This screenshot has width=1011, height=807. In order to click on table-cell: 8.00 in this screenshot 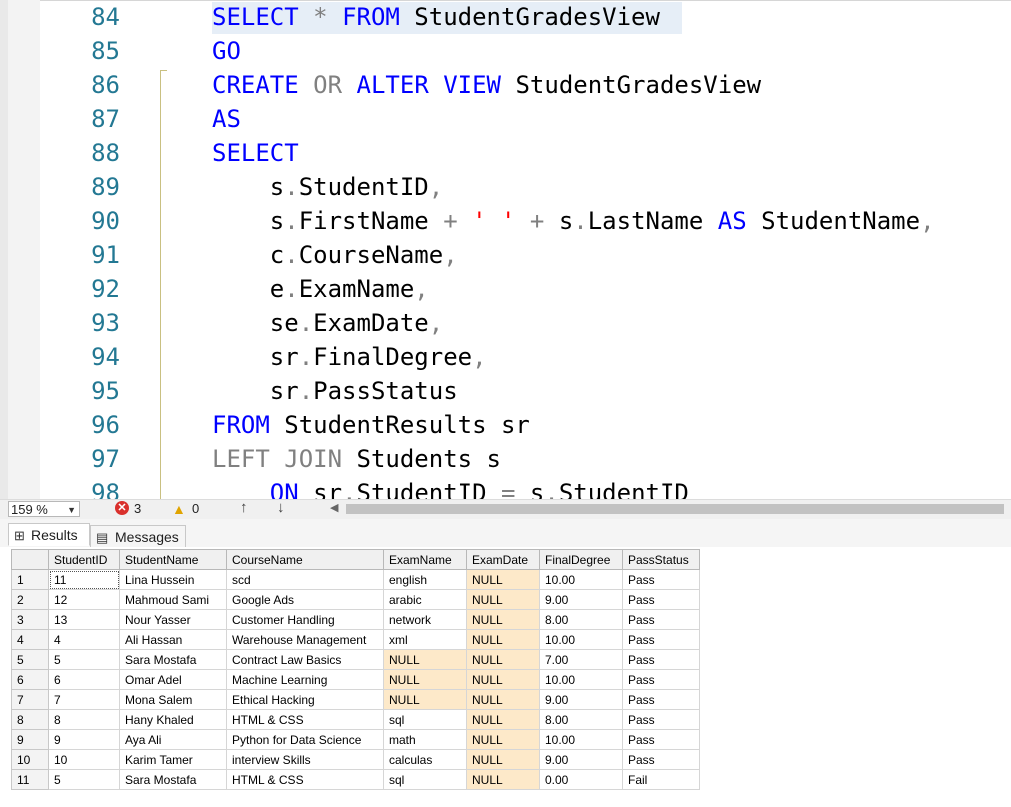, I will do `click(581, 719)`.